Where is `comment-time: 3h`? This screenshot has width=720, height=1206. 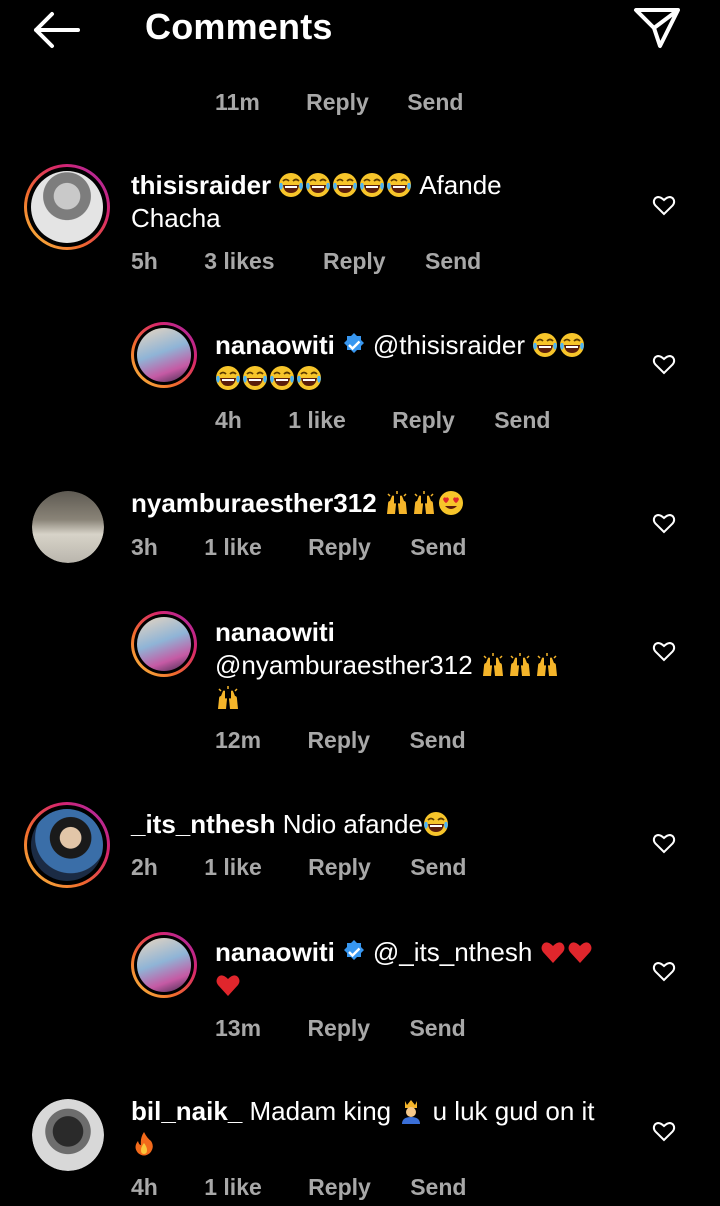 comment-time: 3h is located at coordinates (144, 547).